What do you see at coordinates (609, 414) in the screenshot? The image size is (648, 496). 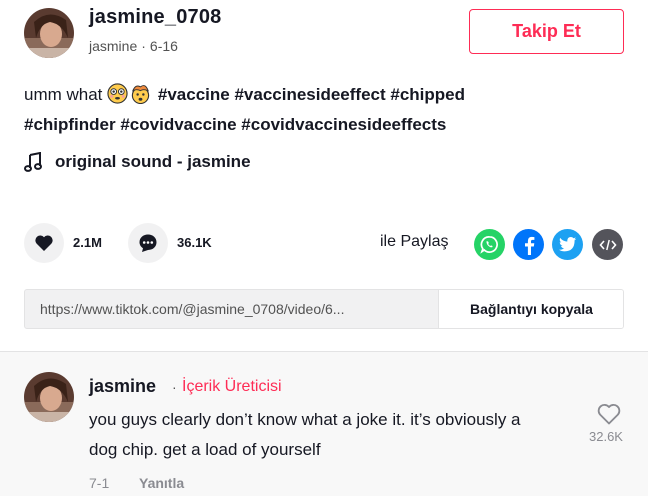 I see `heart-outline-icon` at bounding box center [609, 414].